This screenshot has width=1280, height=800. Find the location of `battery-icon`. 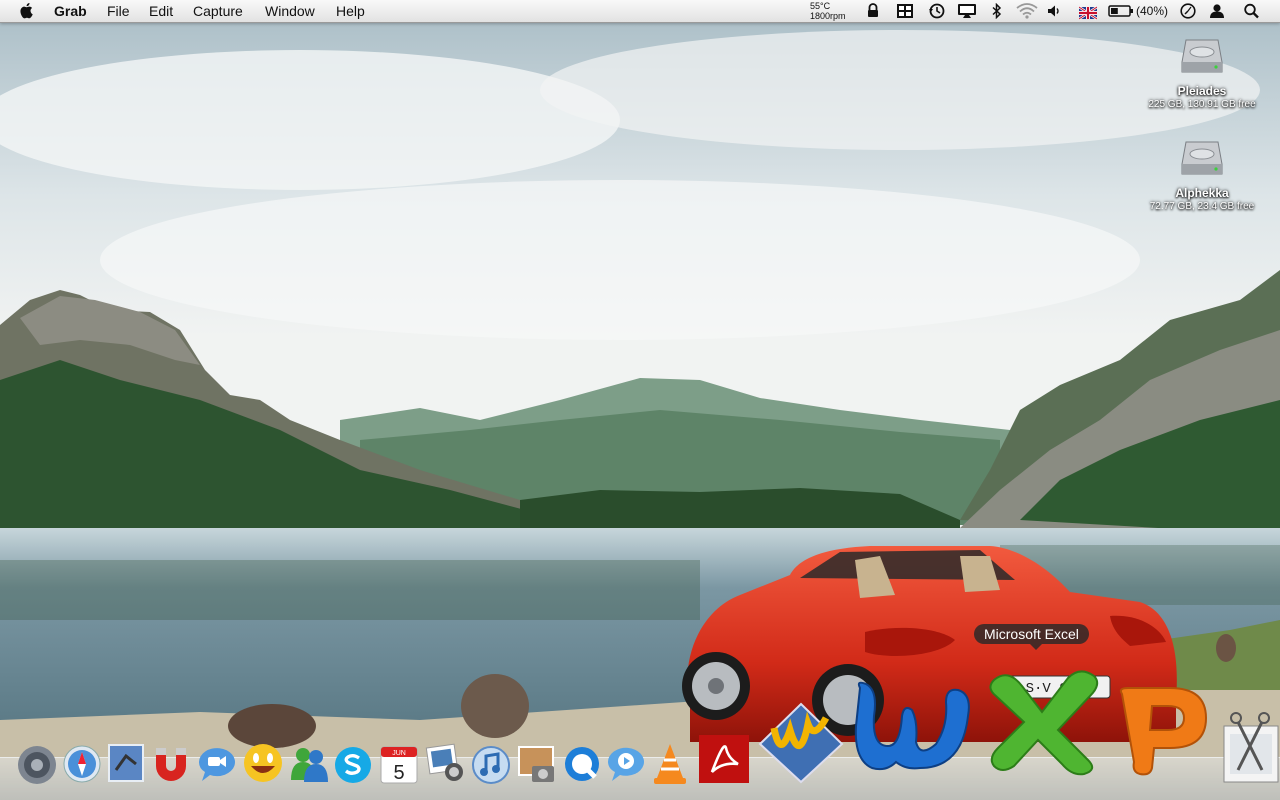

battery-icon is located at coordinates (1121, 11).